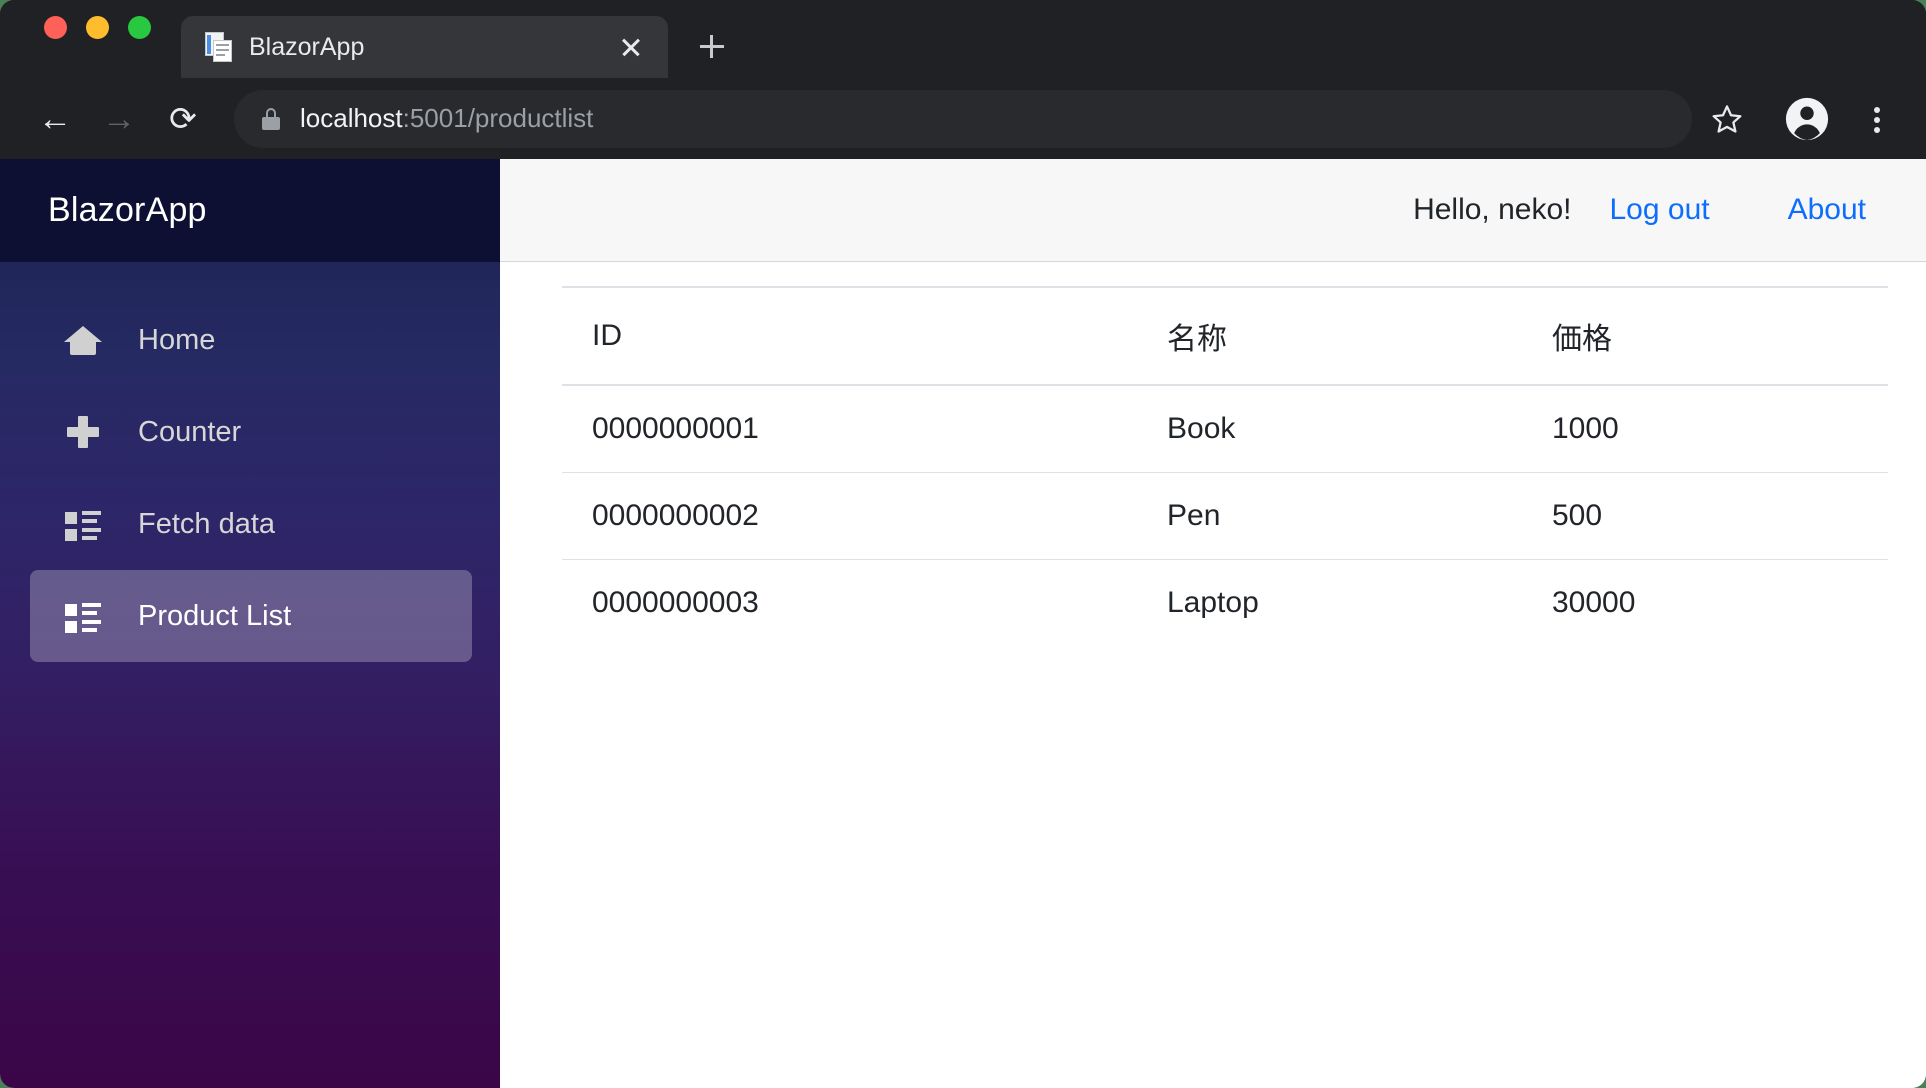 This screenshot has height=1088, width=1926. I want to click on cell-price: 30000, so click(1594, 602).